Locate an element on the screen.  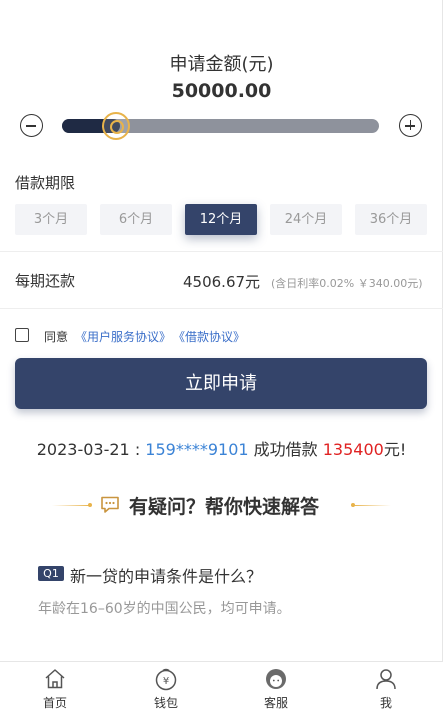
term-option-24: 24个月 is located at coordinates (306, 219).